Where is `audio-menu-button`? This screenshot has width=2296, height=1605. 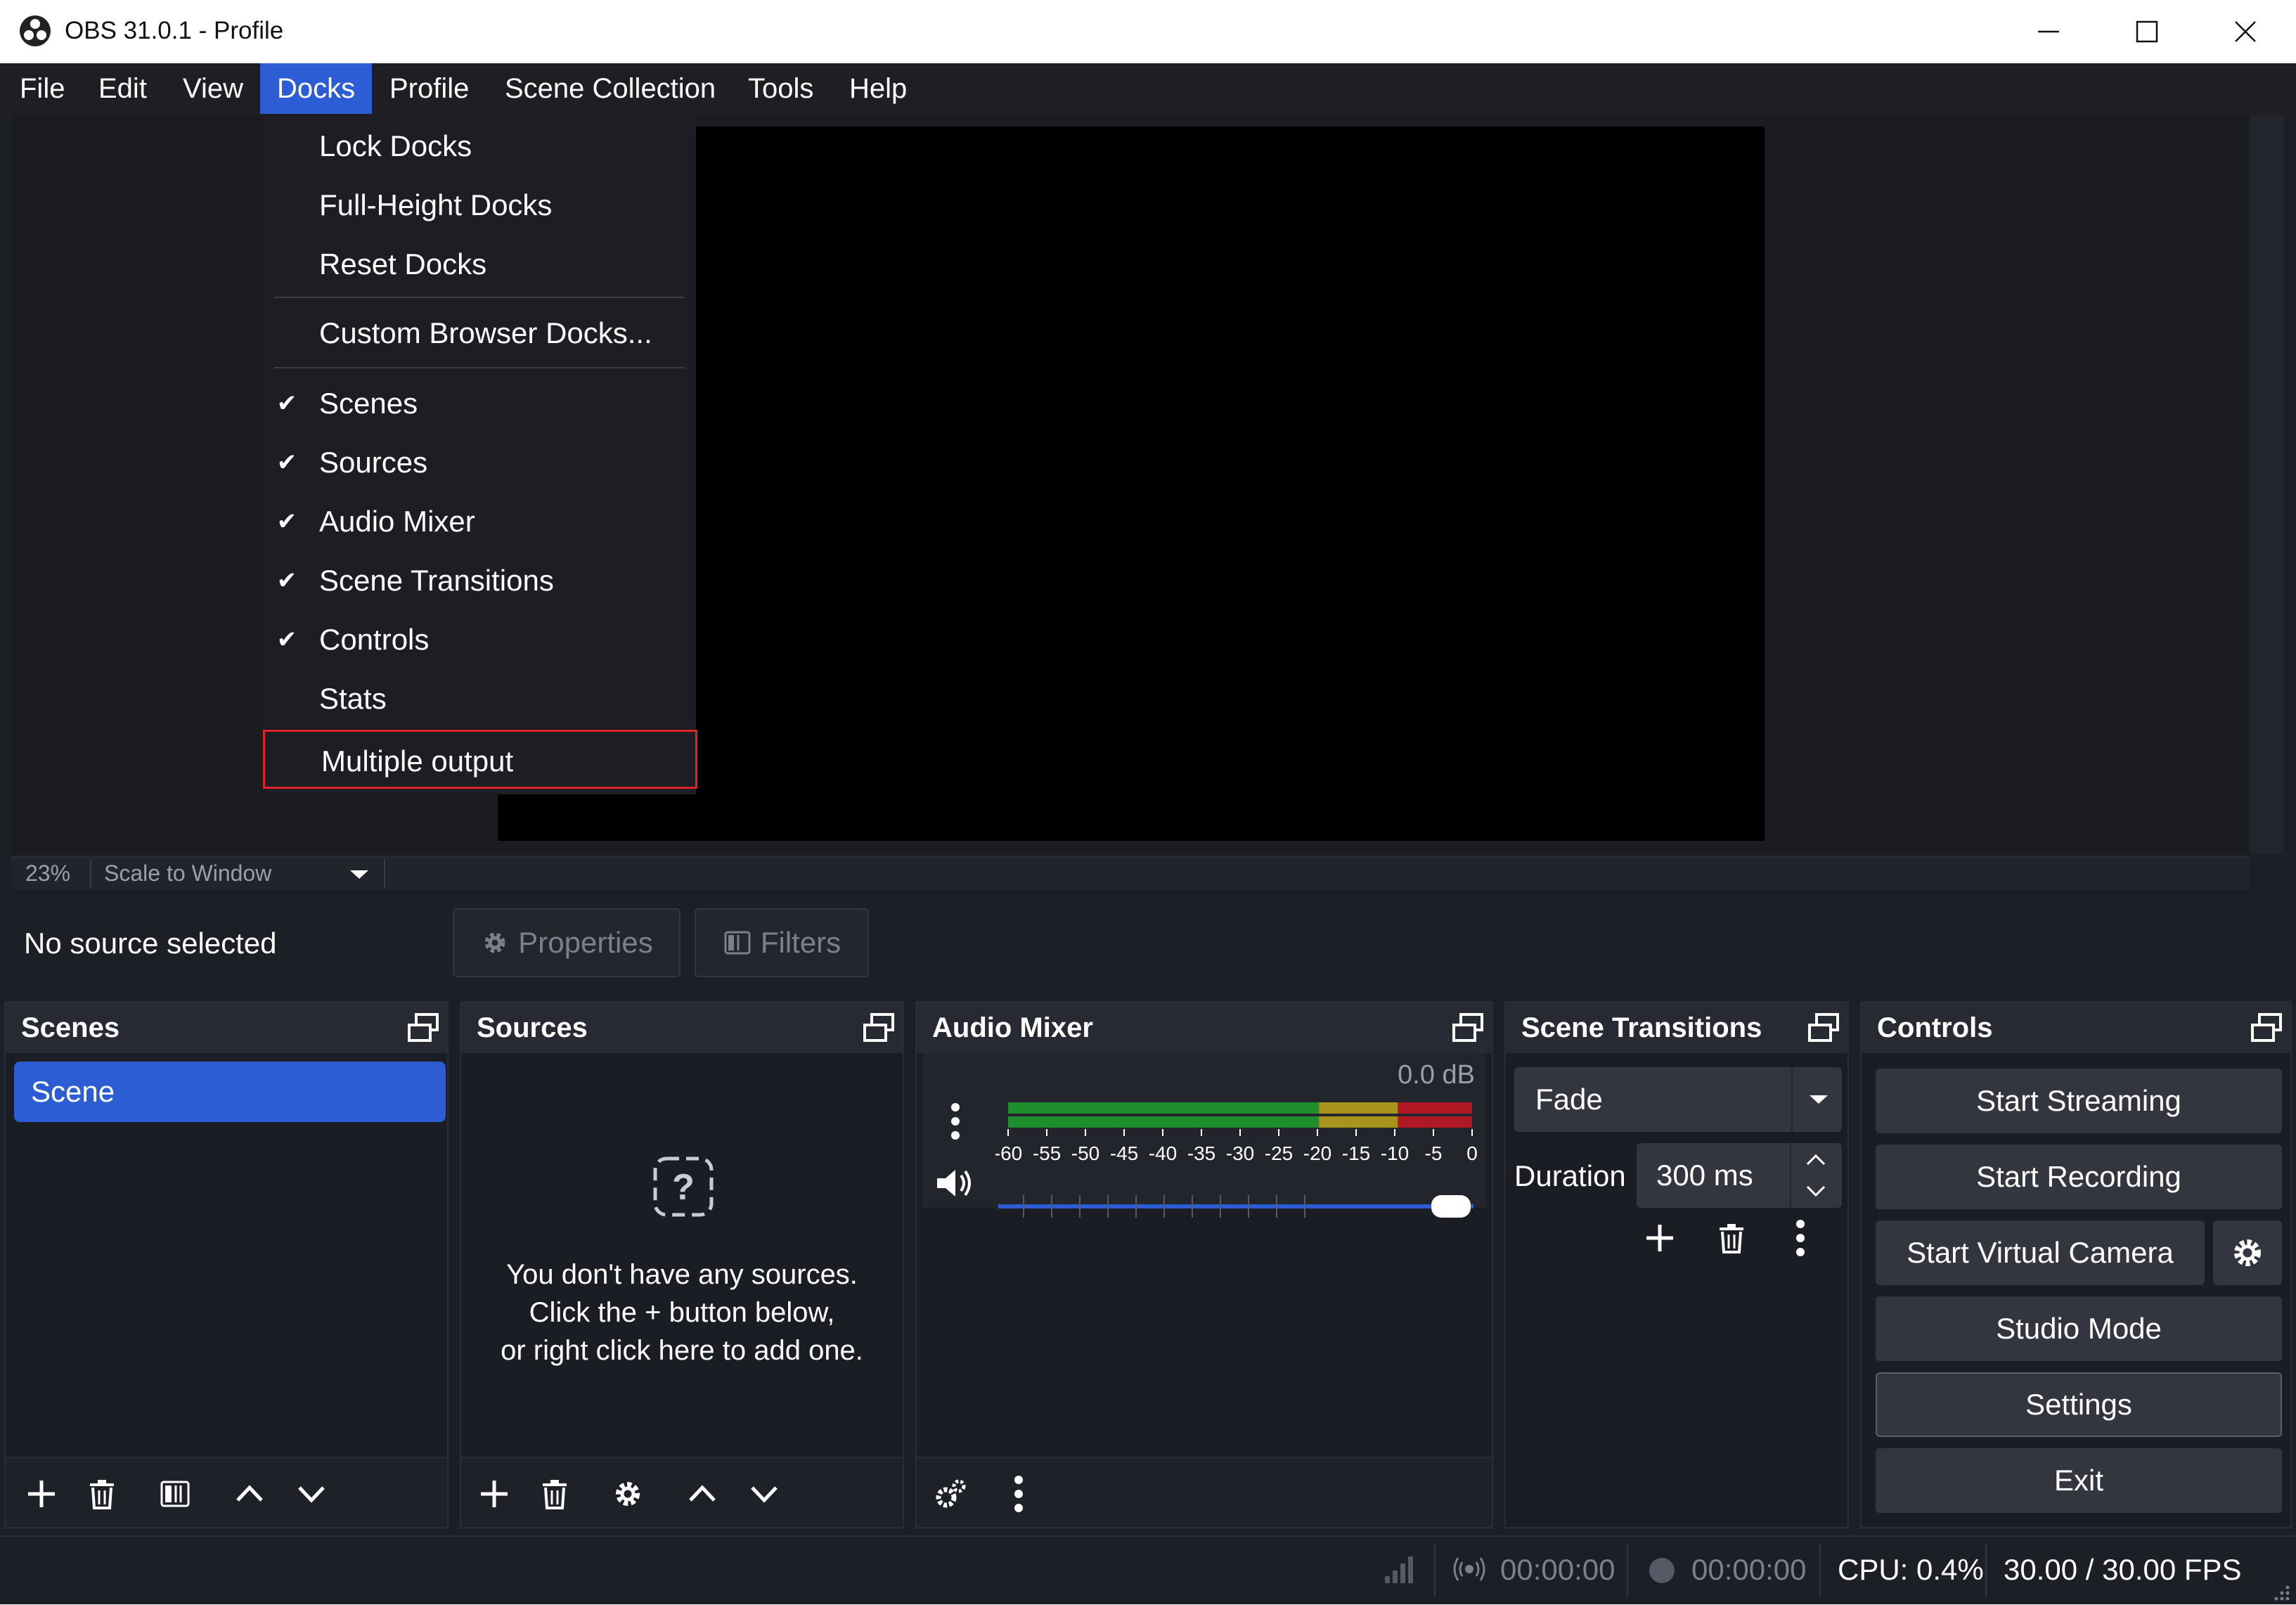 audio-menu-button is located at coordinates (1019, 1494).